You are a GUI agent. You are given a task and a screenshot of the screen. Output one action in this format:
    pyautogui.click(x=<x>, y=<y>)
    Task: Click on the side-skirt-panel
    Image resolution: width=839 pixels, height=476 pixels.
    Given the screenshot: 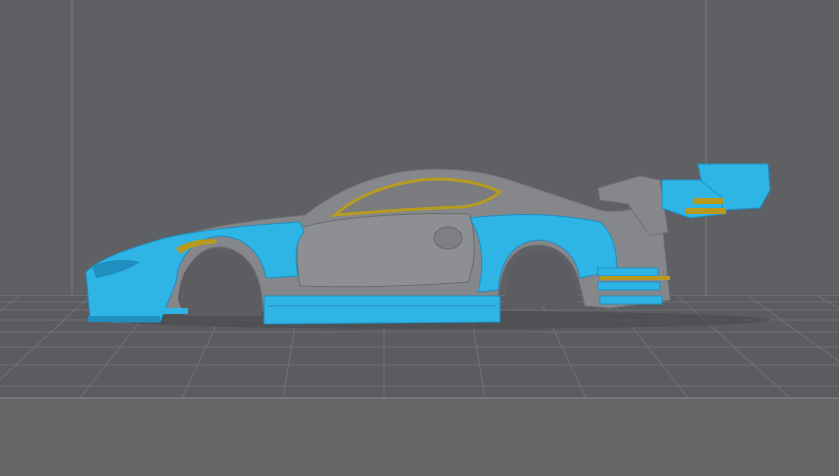 What is the action you would take?
    pyautogui.click(x=382, y=310)
    